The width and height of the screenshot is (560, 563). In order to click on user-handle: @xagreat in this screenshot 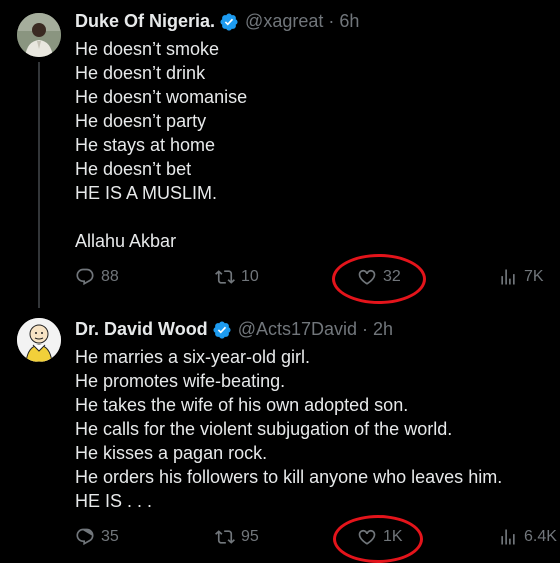, I will do `click(284, 21)`.